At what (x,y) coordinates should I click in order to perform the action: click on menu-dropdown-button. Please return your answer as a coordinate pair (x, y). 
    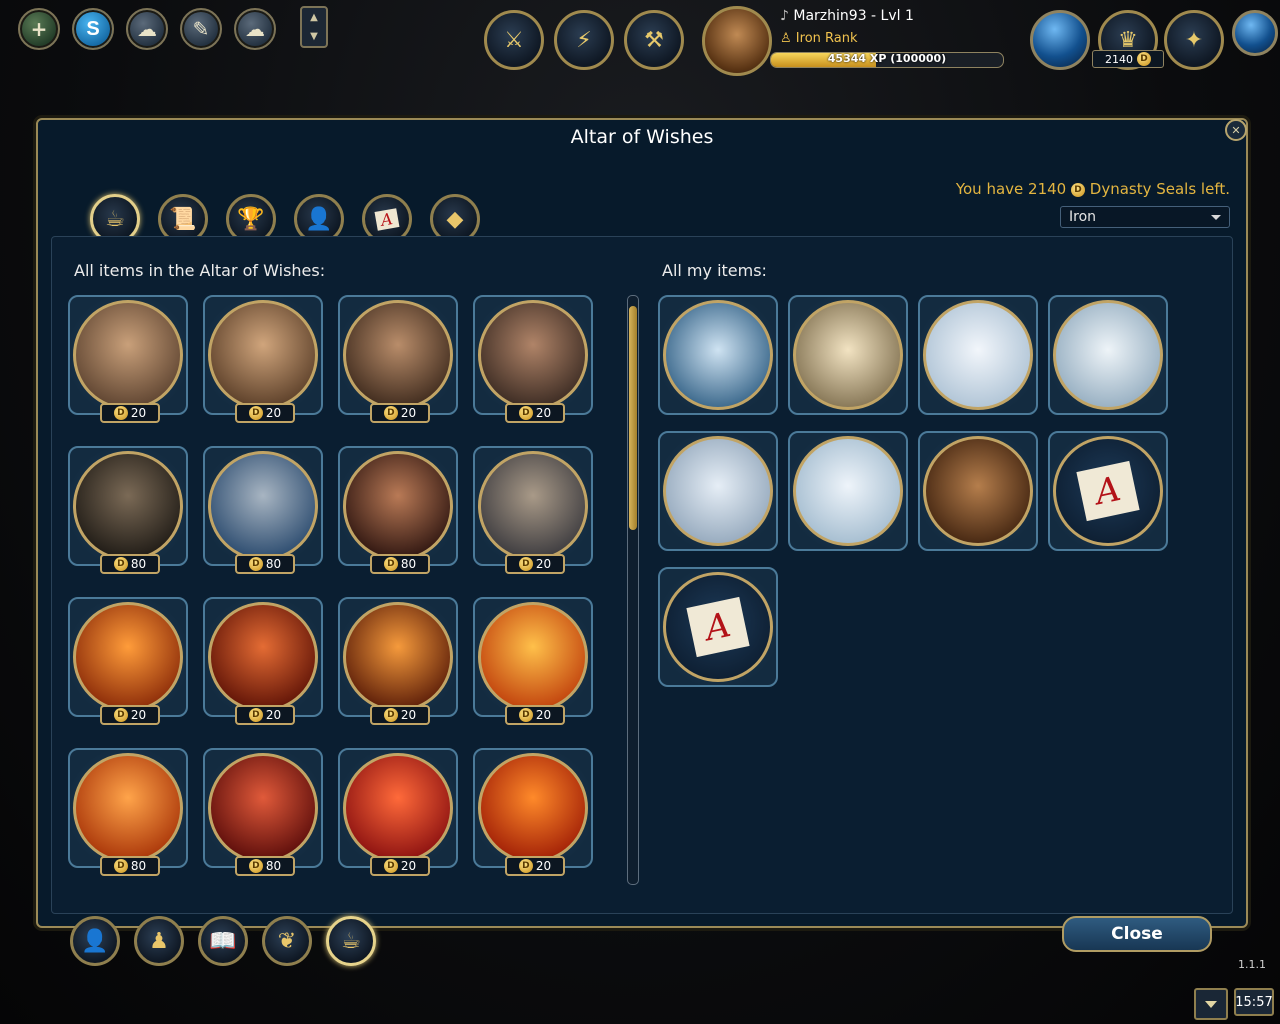
    Looking at the image, I should click on (1211, 1004).